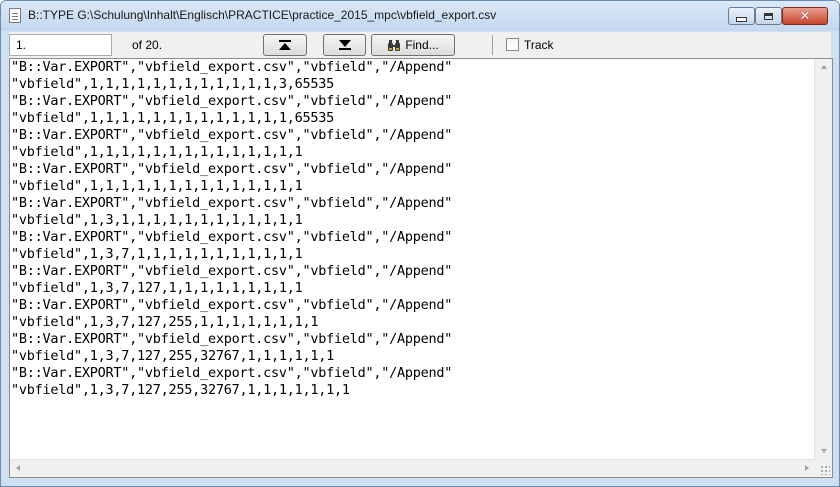  I want to click on toolbar-divider, so click(492, 45).